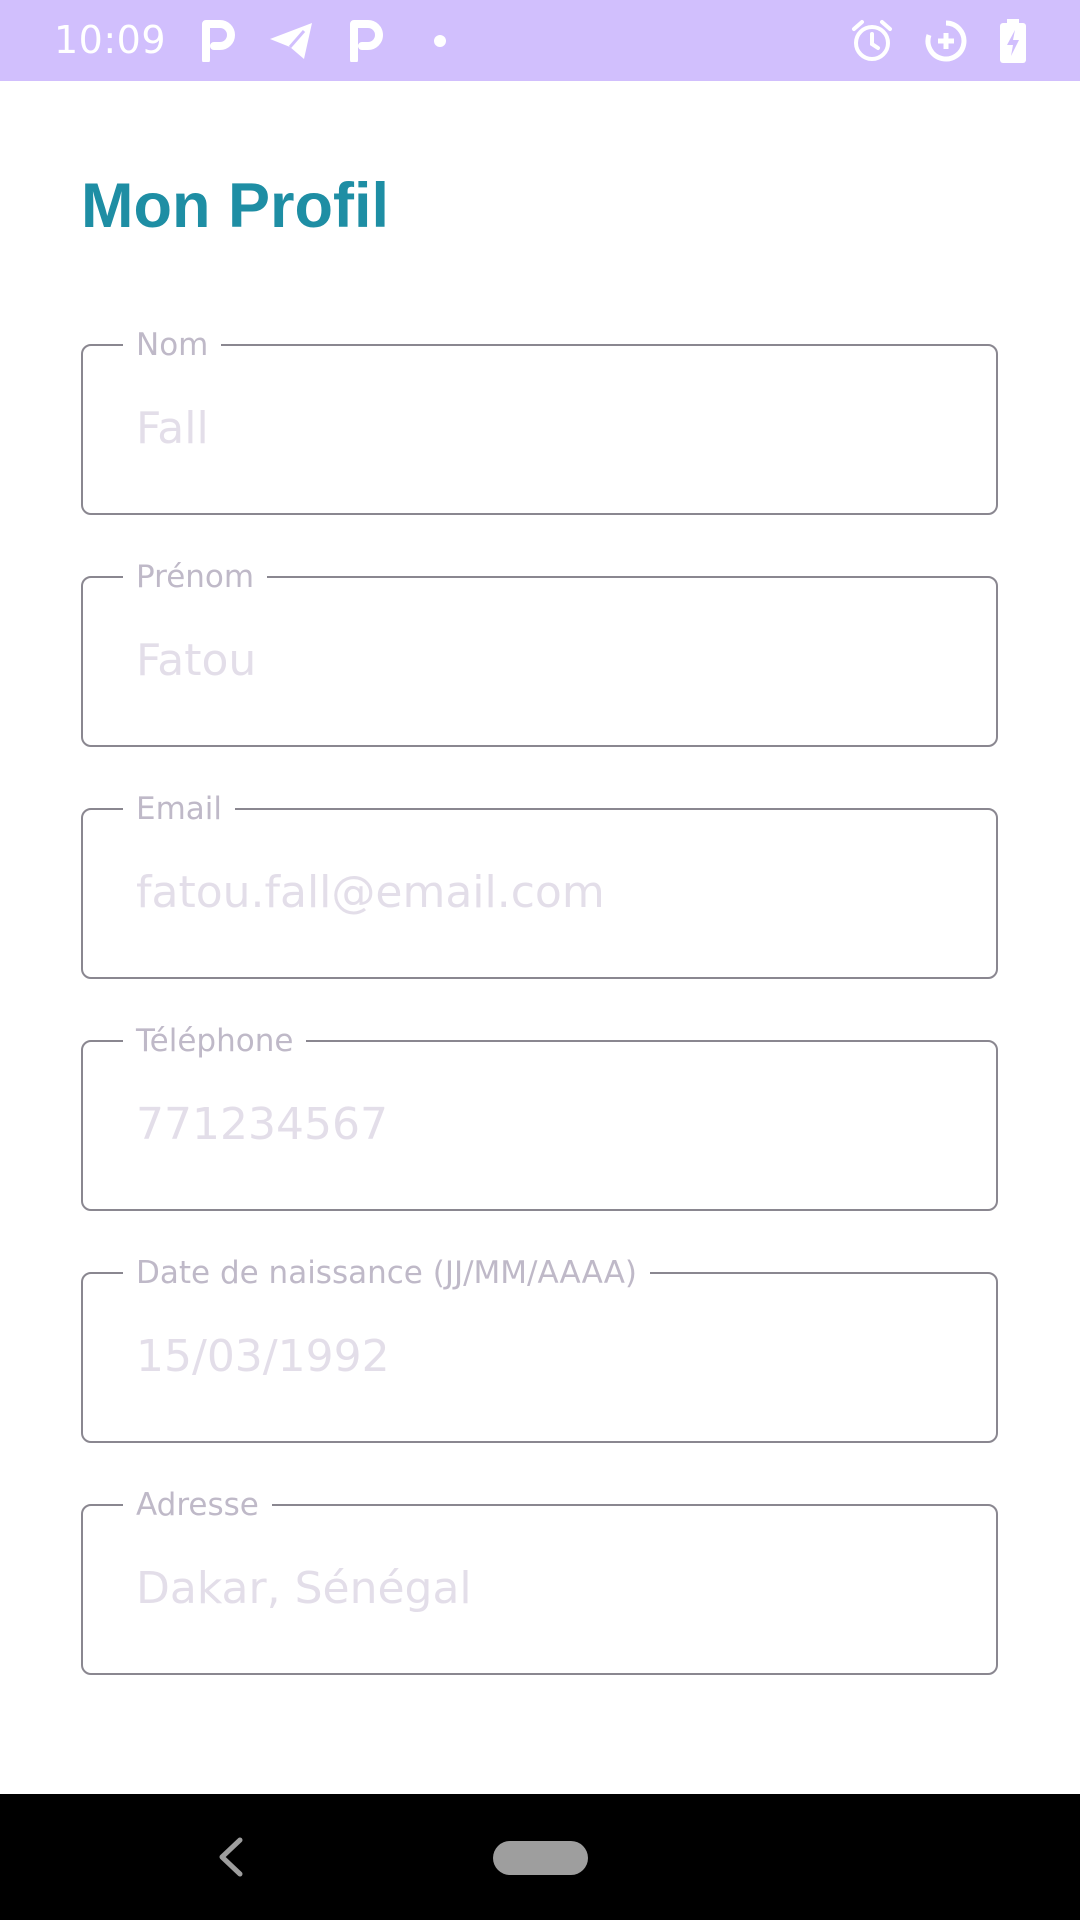 The image size is (1080, 1920). I want to click on birthdate-field-value: 15/03/1992, so click(263, 1357).